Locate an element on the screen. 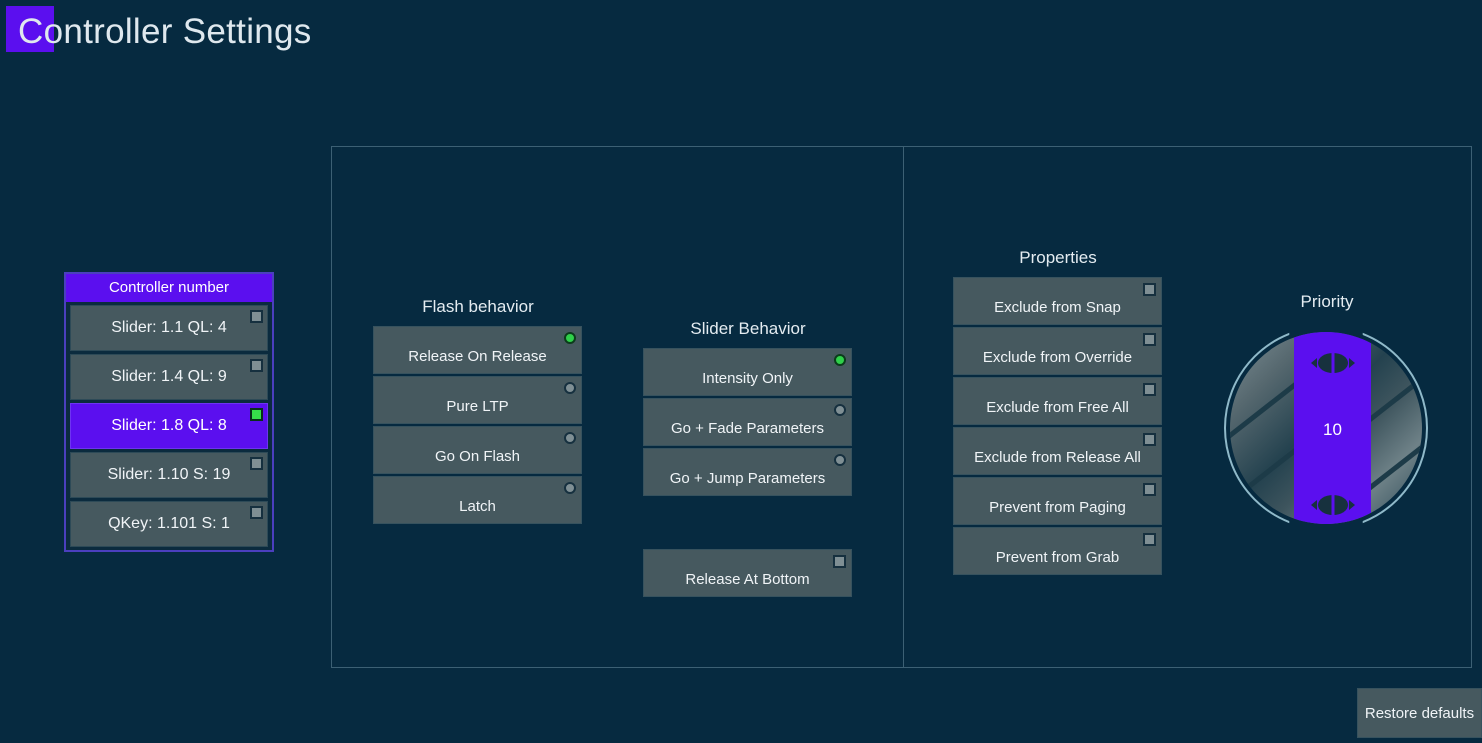 The image size is (1482, 743). controller-list-item: Slider: 1.4 QL: 9 is located at coordinates (169, 377).